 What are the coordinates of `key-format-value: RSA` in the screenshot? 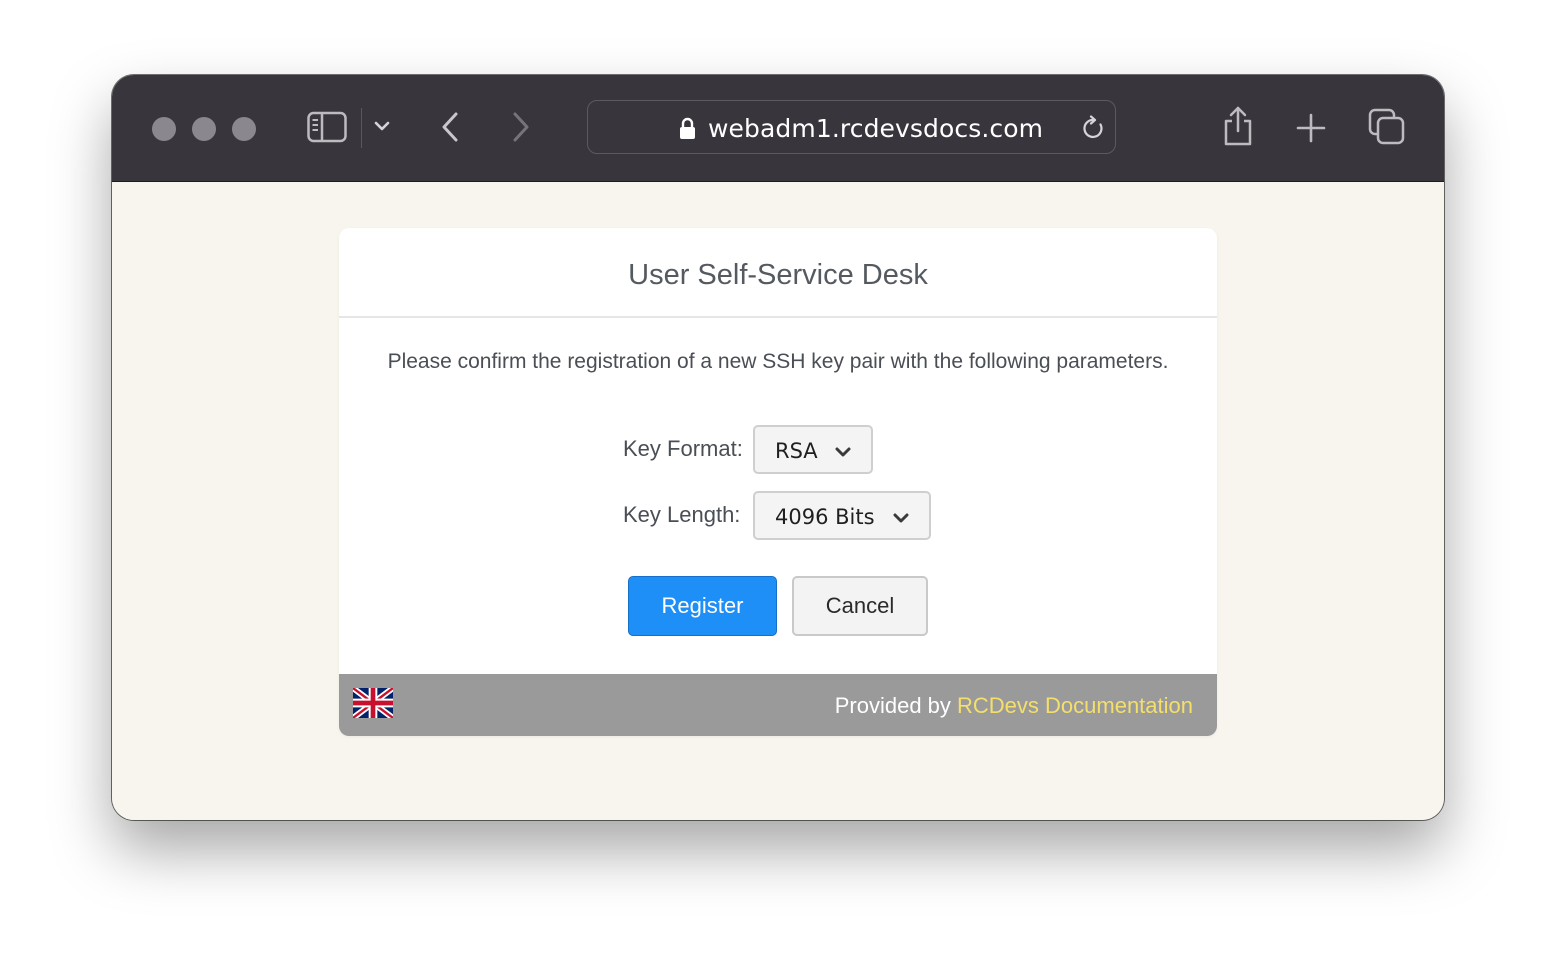 It's located at (796, 451).